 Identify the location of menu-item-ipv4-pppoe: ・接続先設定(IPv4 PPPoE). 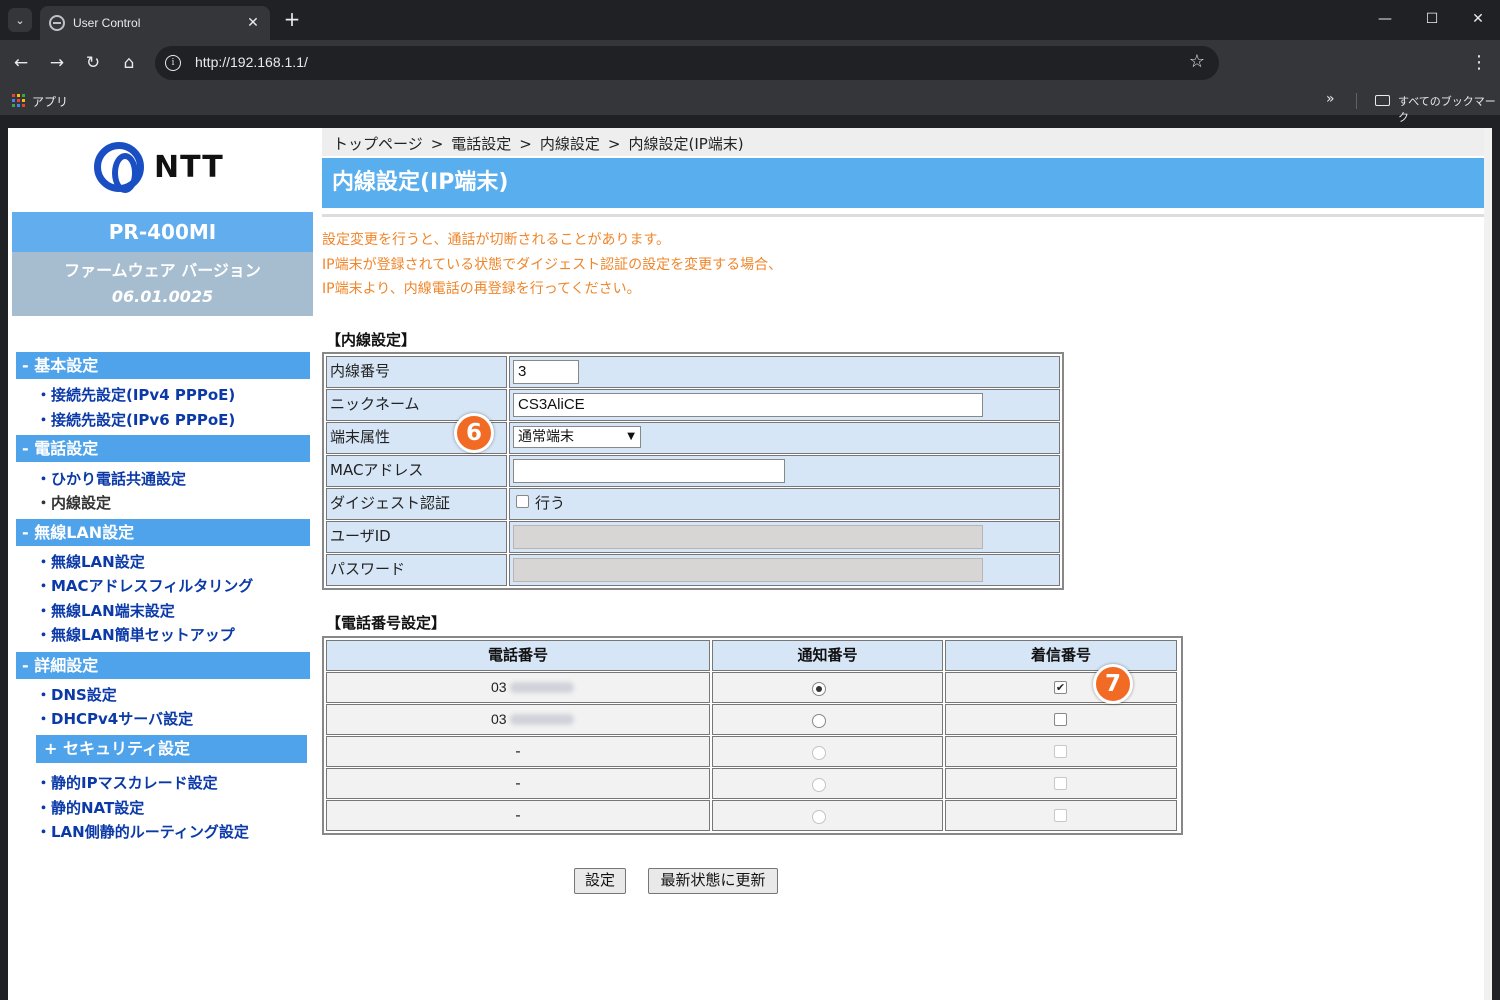
(135, 394).